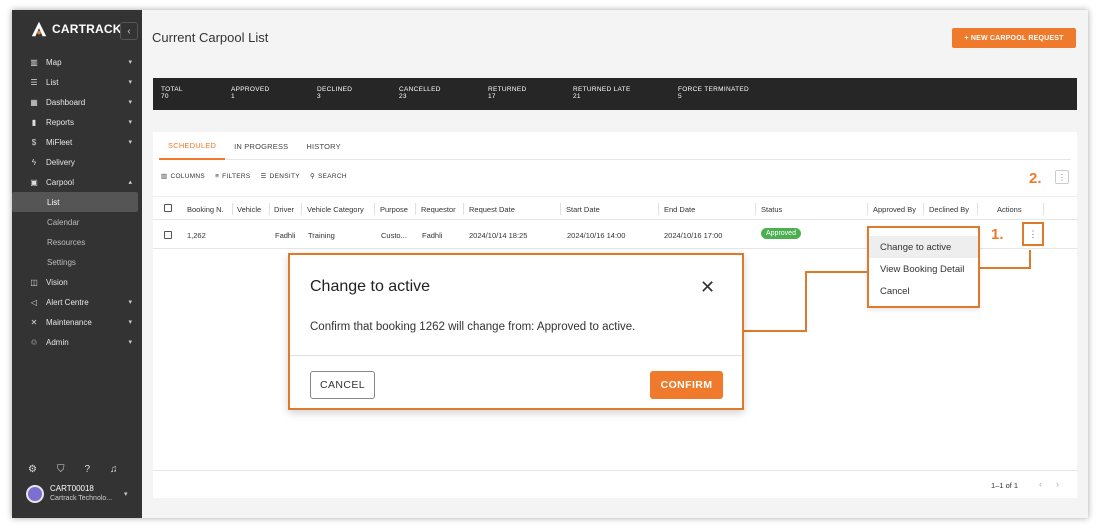 This screenshot has height=528, width=1102. I want to click on page-title: Current Carpool List, so click(210, 37).